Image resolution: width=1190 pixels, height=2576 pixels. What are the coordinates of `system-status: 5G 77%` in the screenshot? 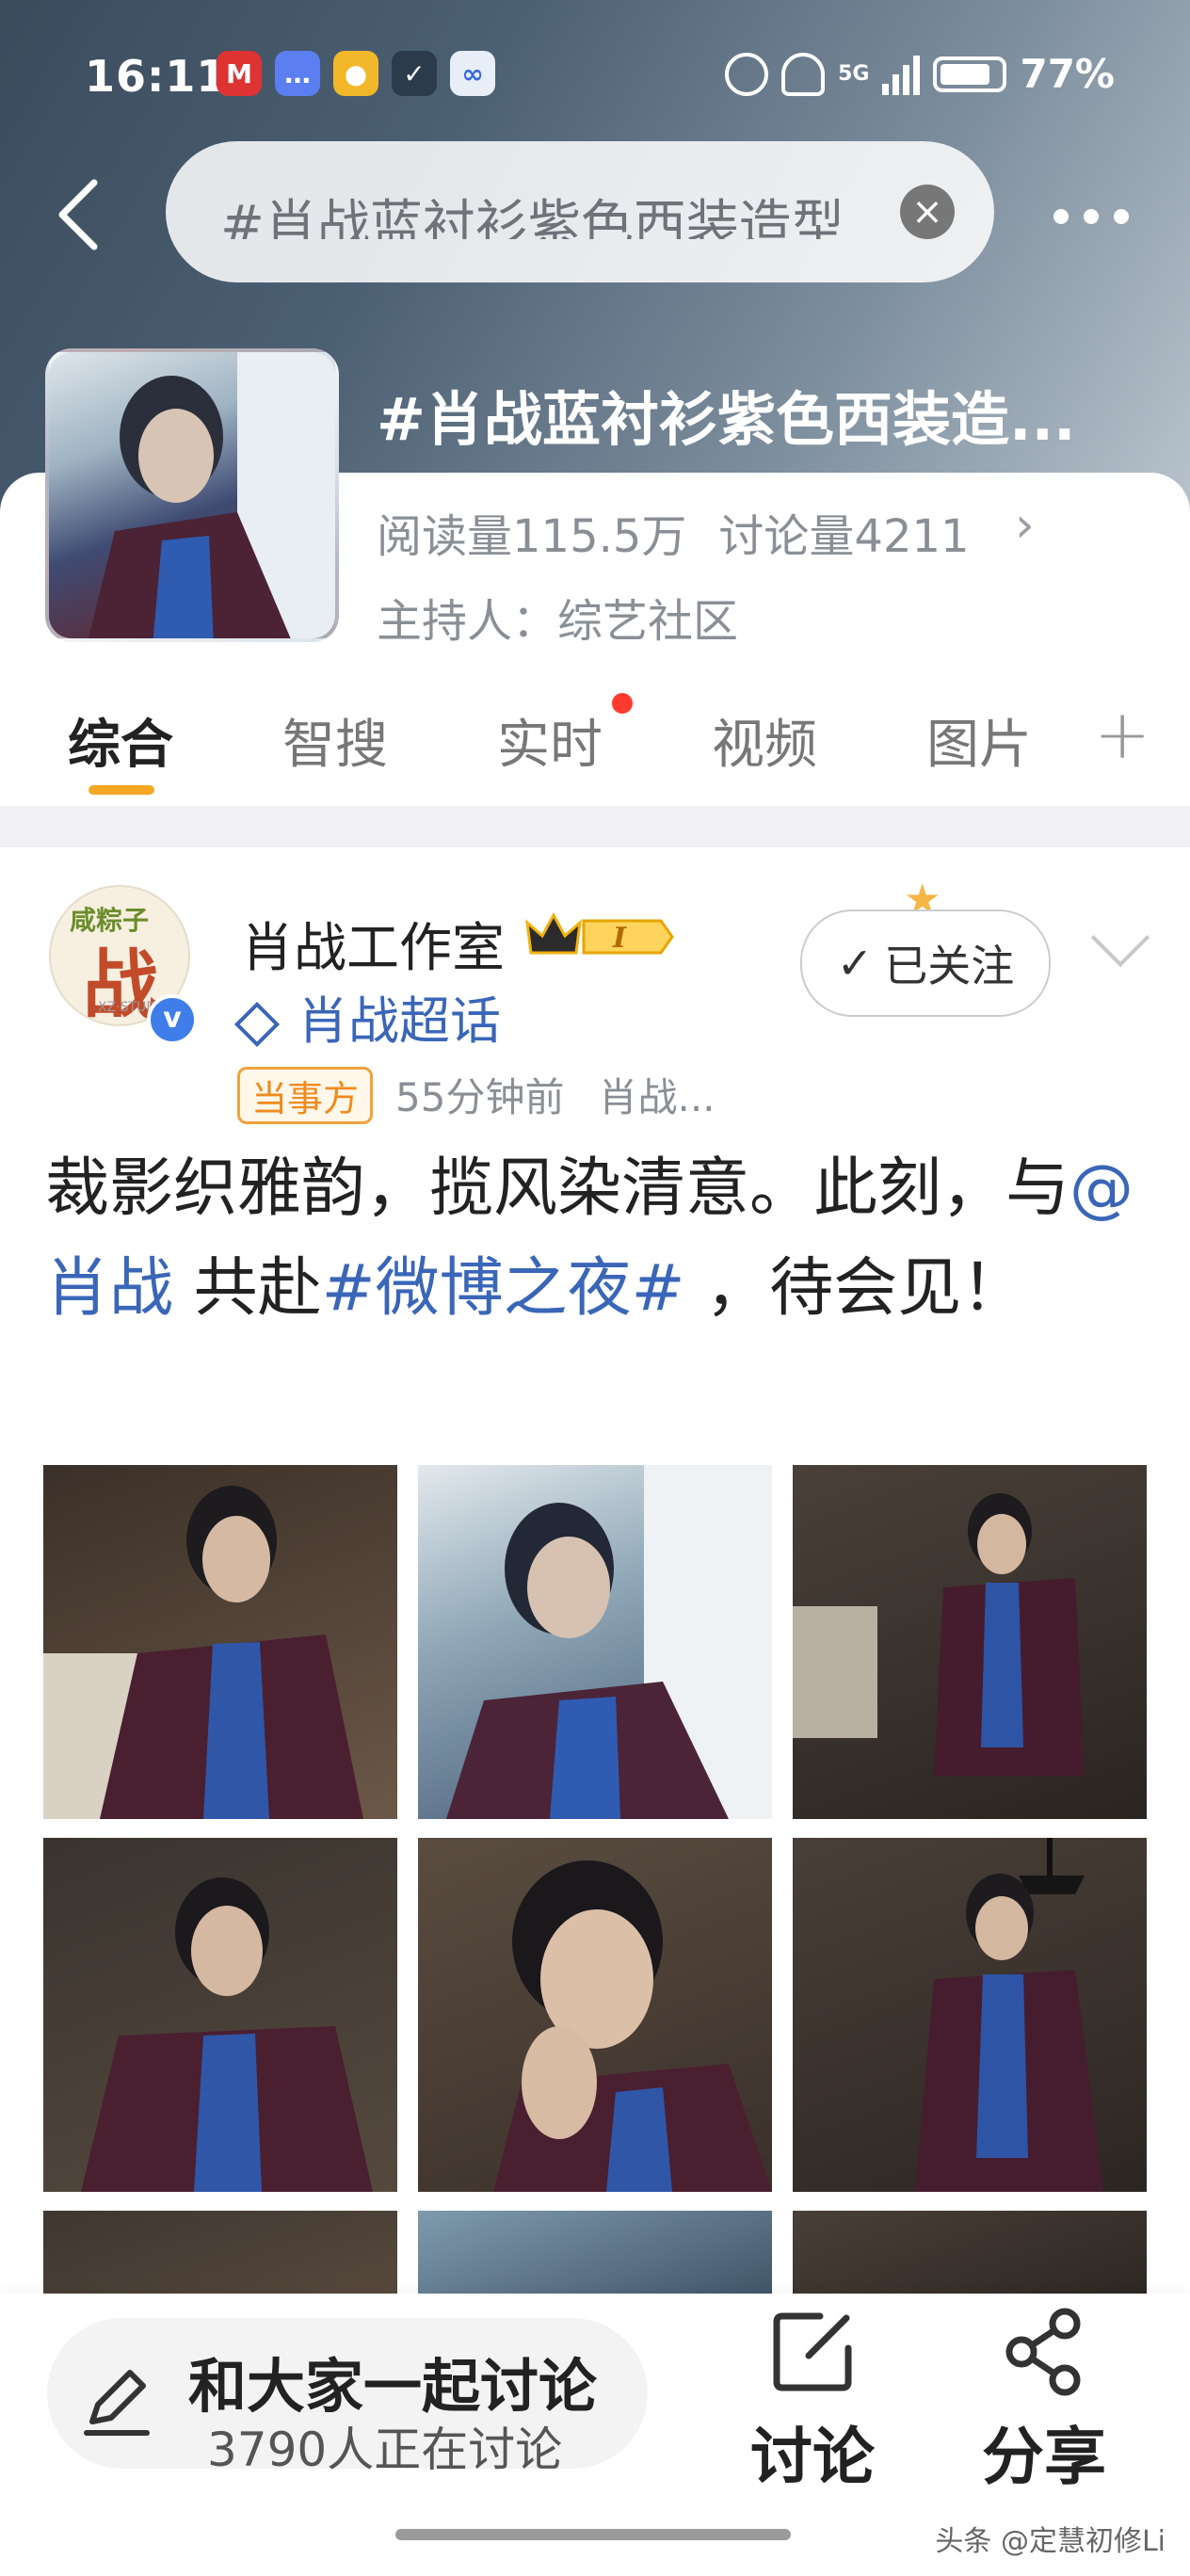 It's located at (920, 74).